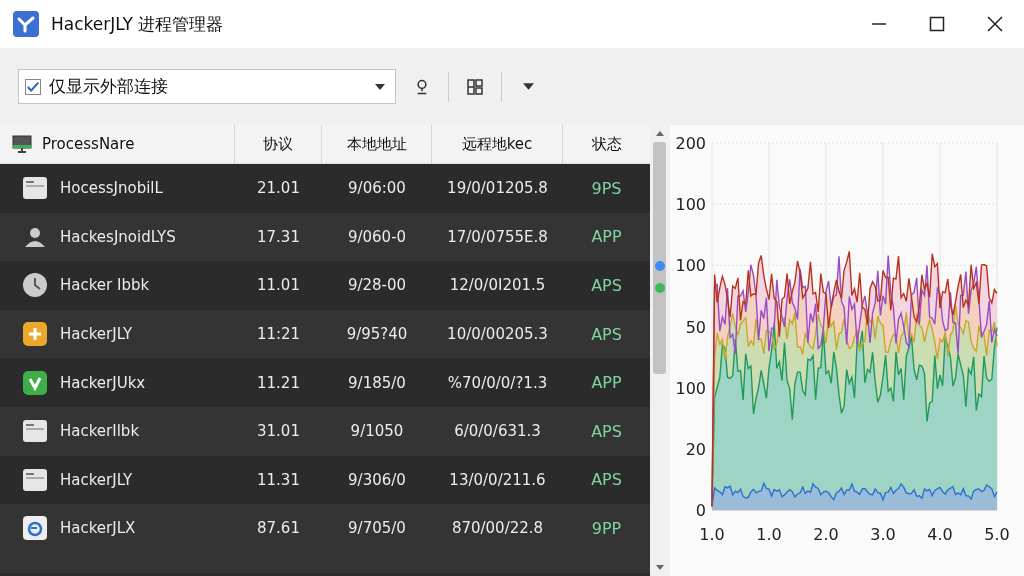 This screenshot has height=576, width=1024. What do you see at coordinates (660, 567) in the screenshot?
I see `scroll-down-icon` at bounding box center [660, 567].